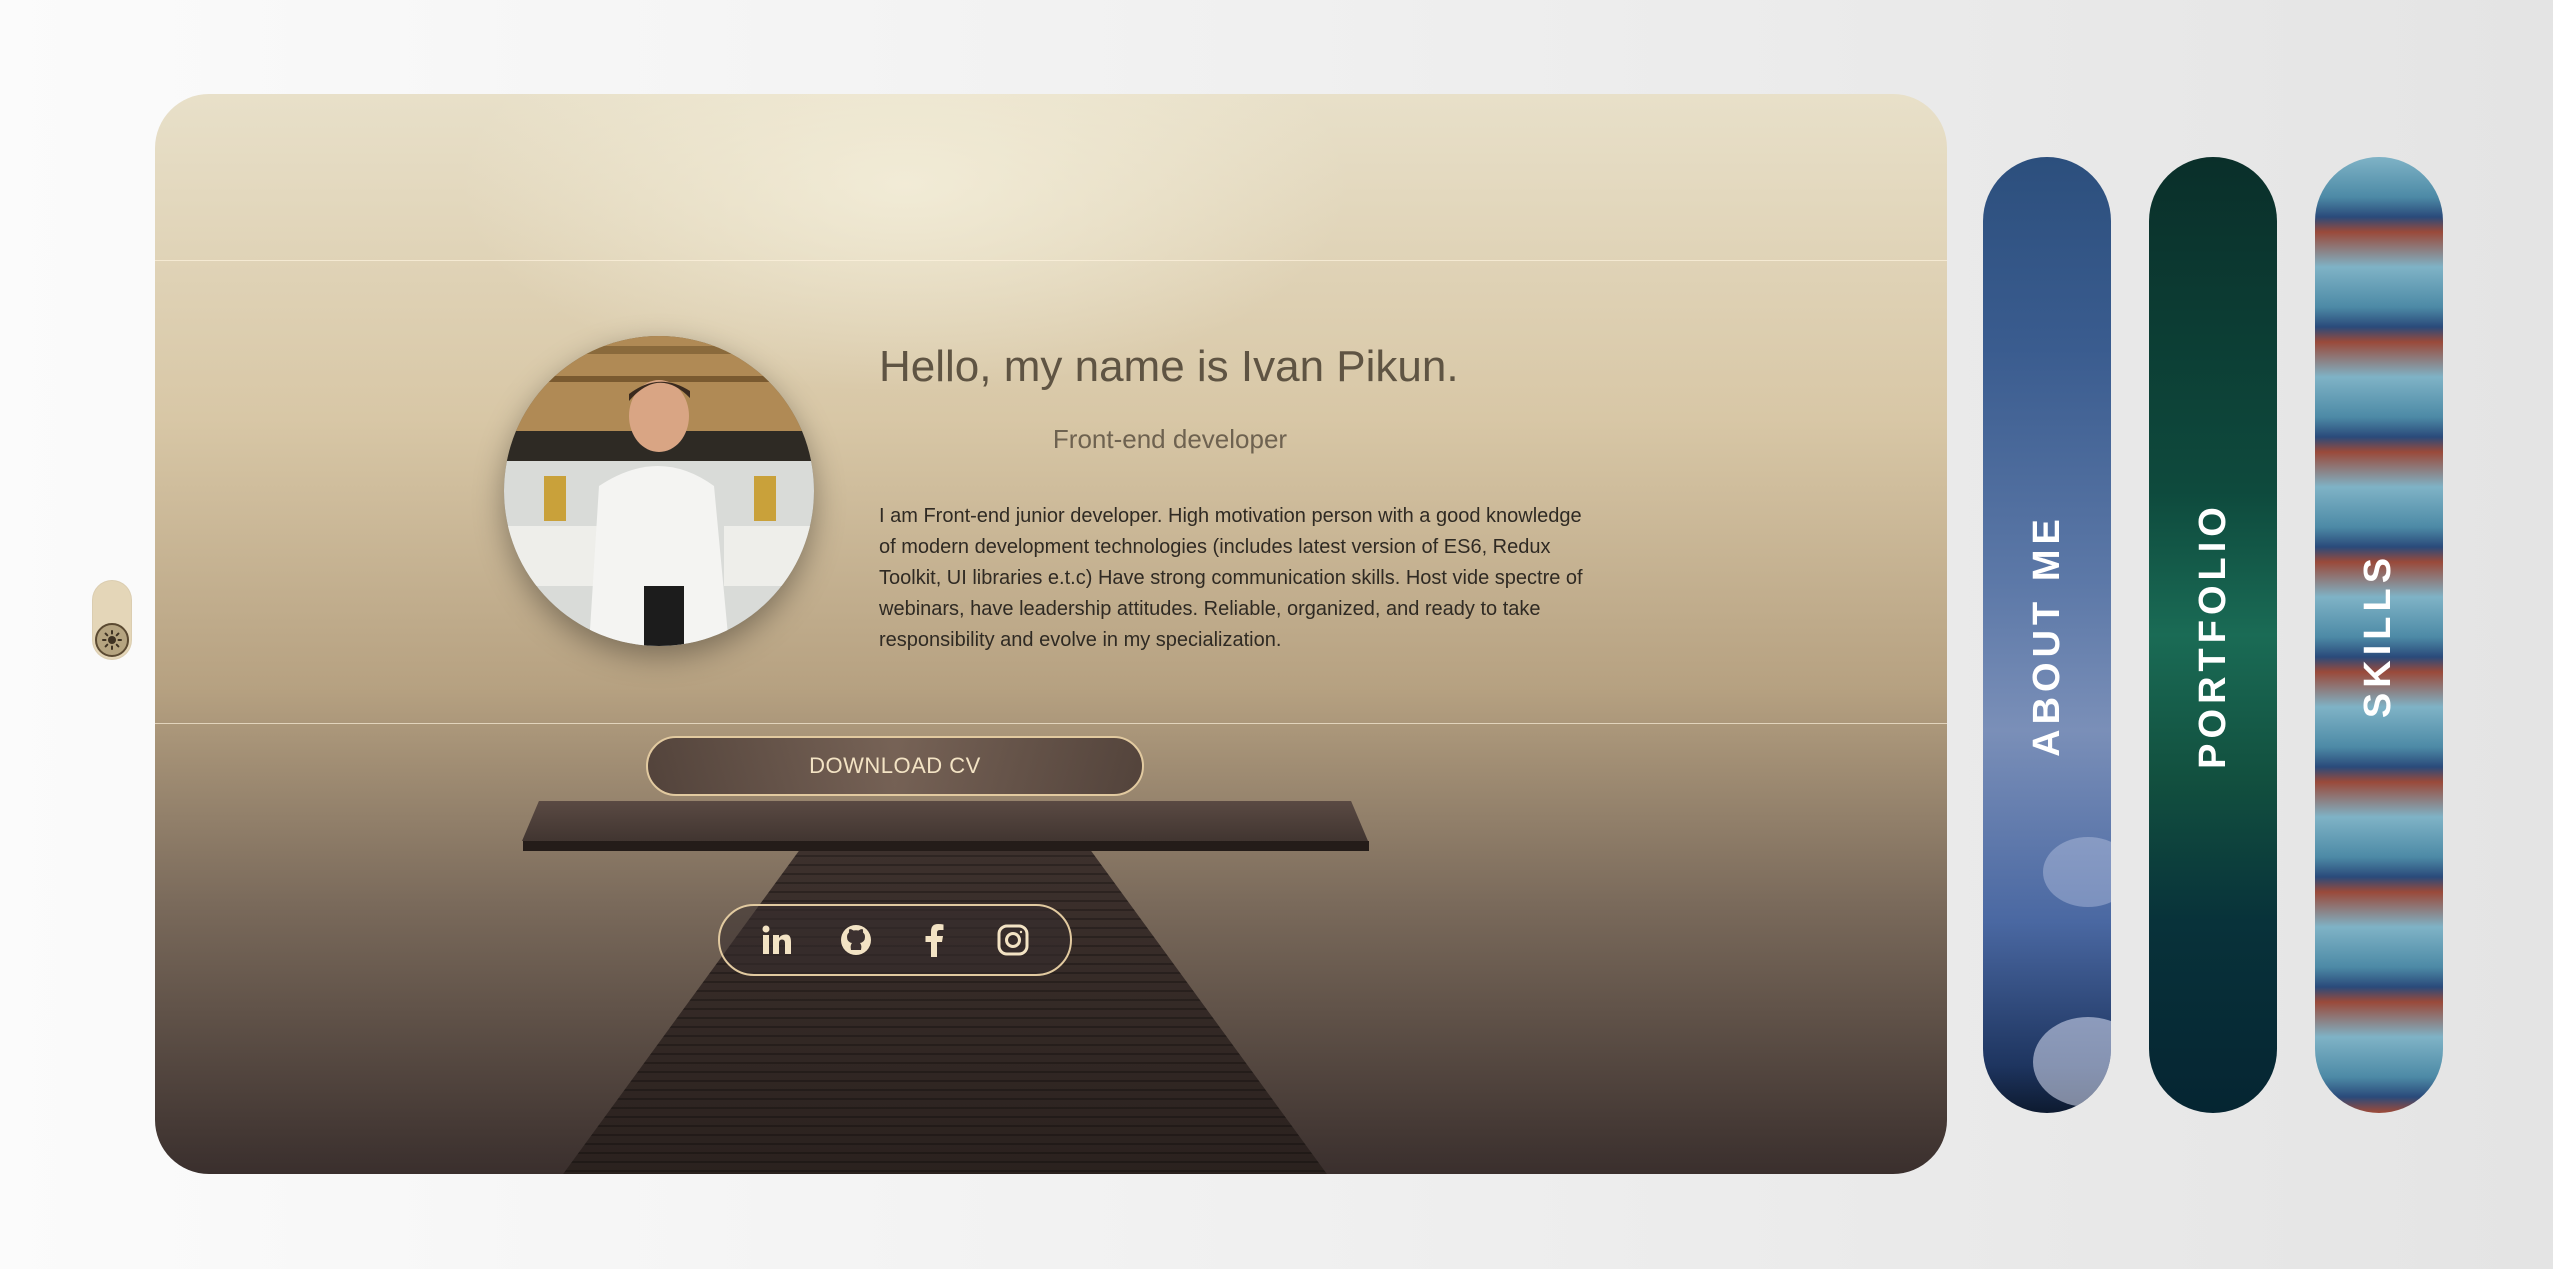 The width and height of the screenshot is (2553, 1269). I want to click on instagram-icon, so click(1013, 940).